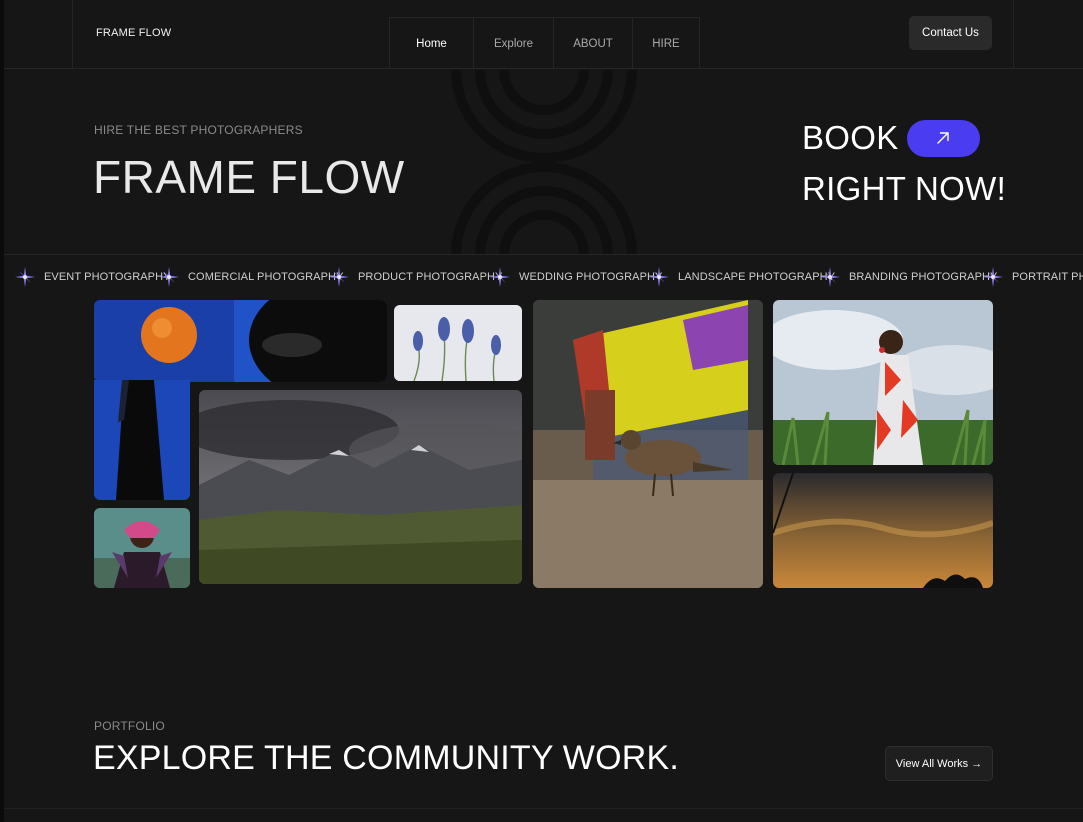  Describe the element at coordinates (757, 277) in the screenshot. I see `marquee-item-label: LANDSCAPE PHOTOGRAPHY` at that location.